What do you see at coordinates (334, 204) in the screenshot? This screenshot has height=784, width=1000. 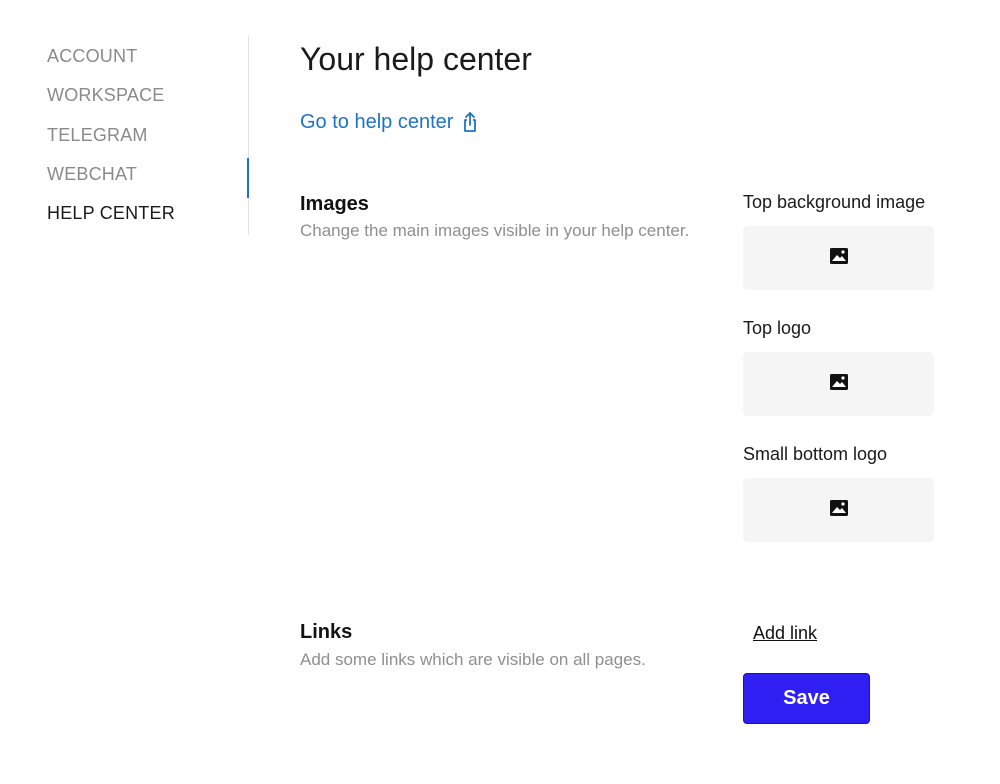 I see `images-section-title: Images` at bounding box center [334, 204].